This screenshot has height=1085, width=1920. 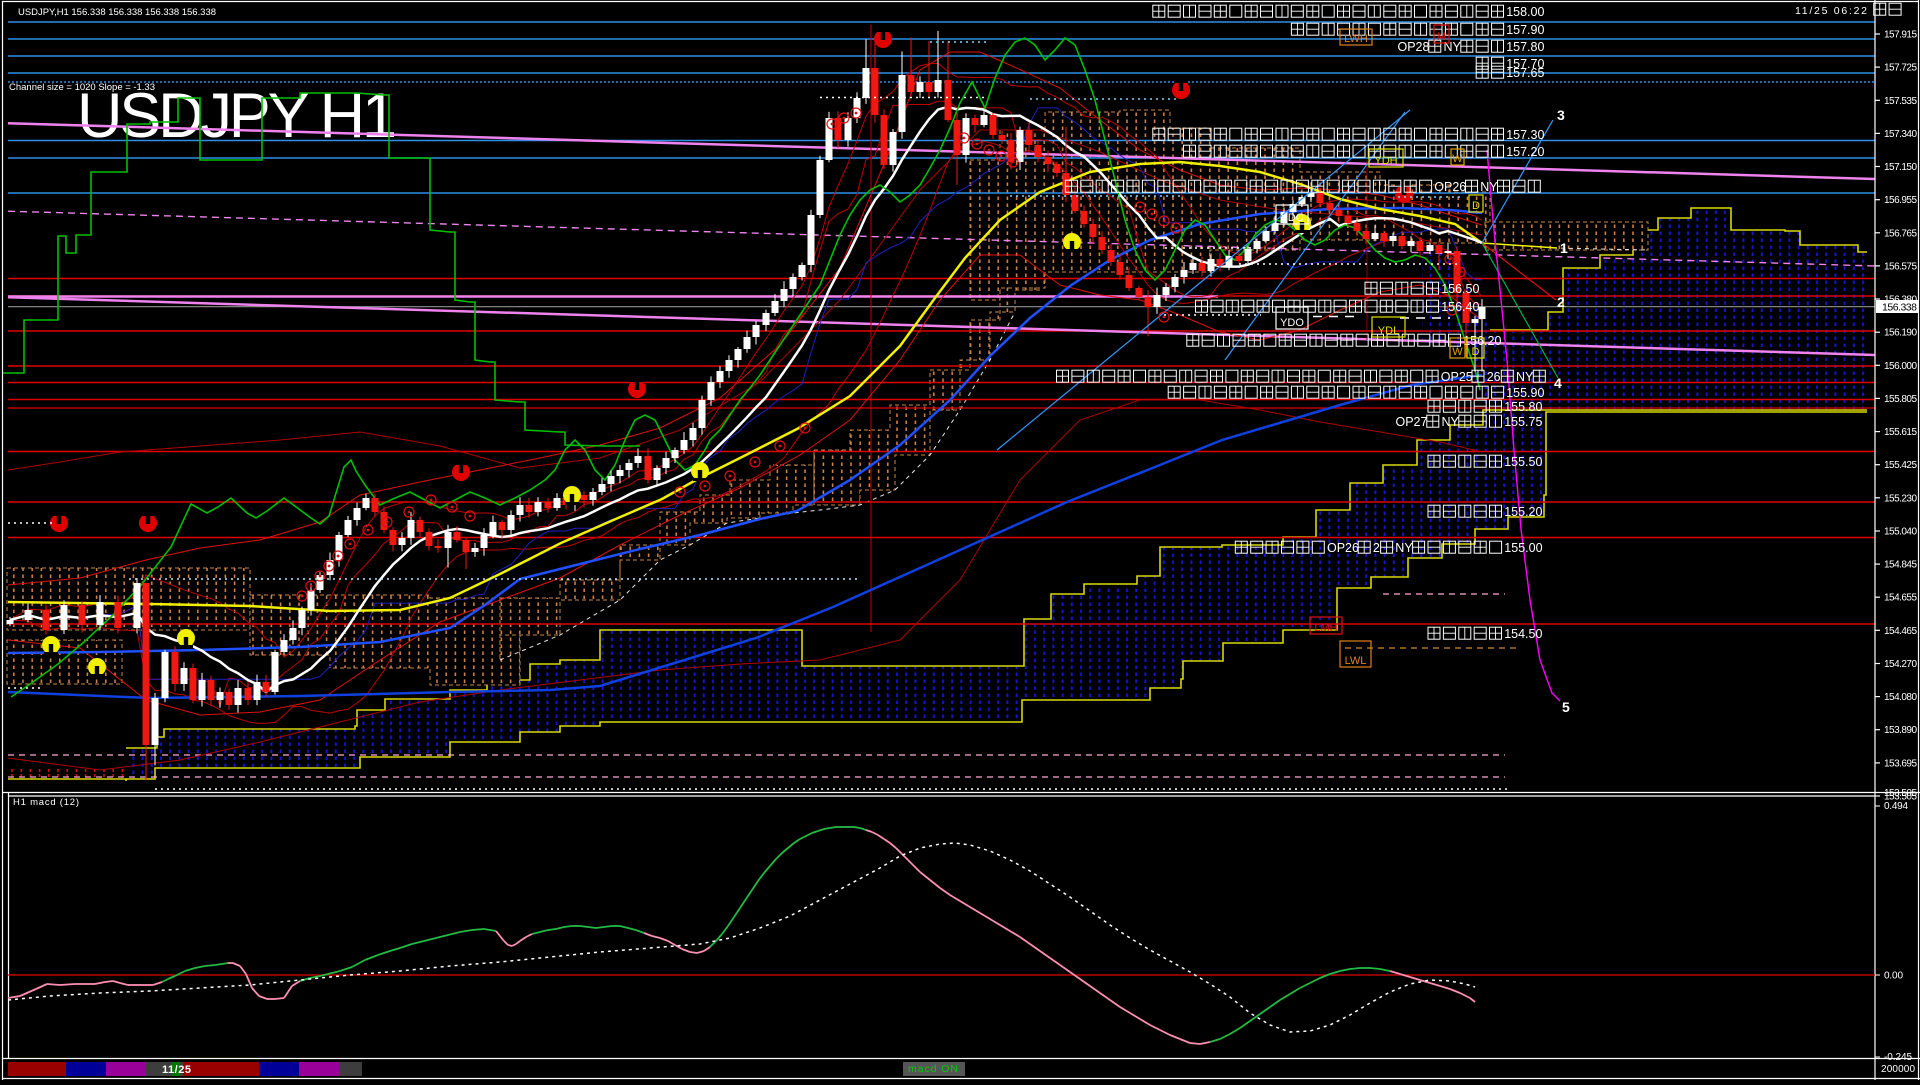 I want to click on svg-text: 156.955, so click(x=1900, y=200).